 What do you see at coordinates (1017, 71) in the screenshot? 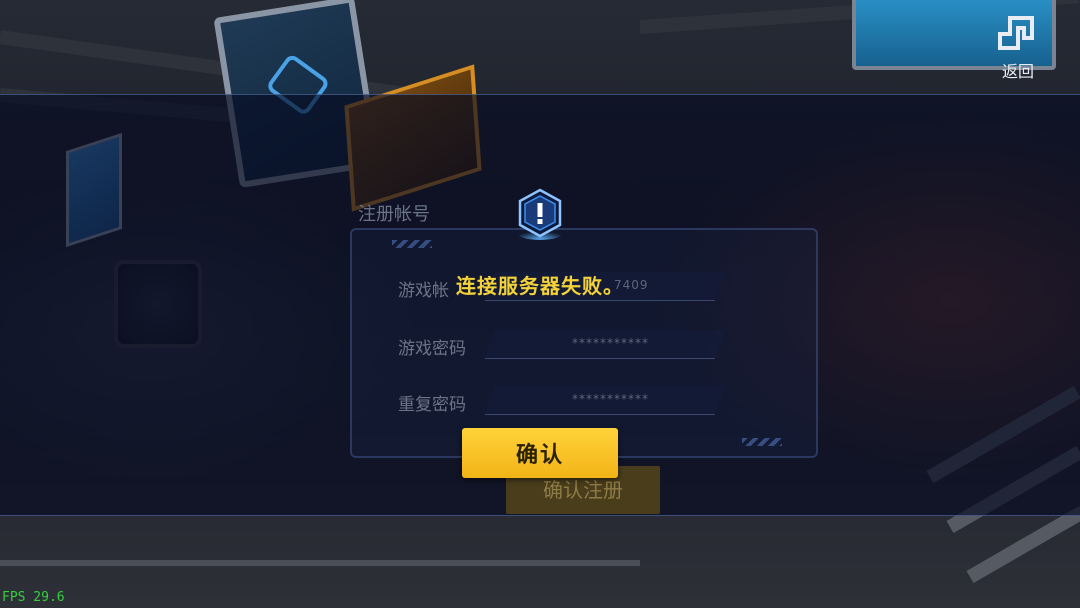
I see `back-label: 返回` at bounding box center [1017, 71].